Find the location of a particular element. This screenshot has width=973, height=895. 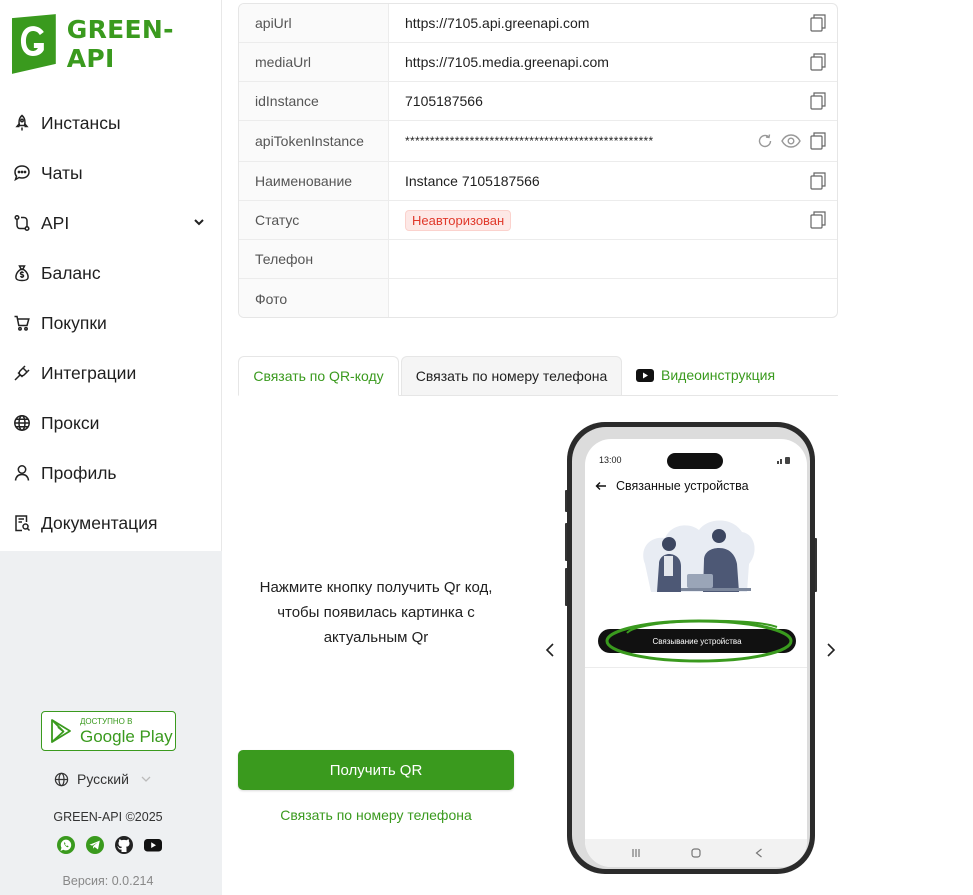

sidebar-item-label: Прокси is located at coordinates (70, 422).